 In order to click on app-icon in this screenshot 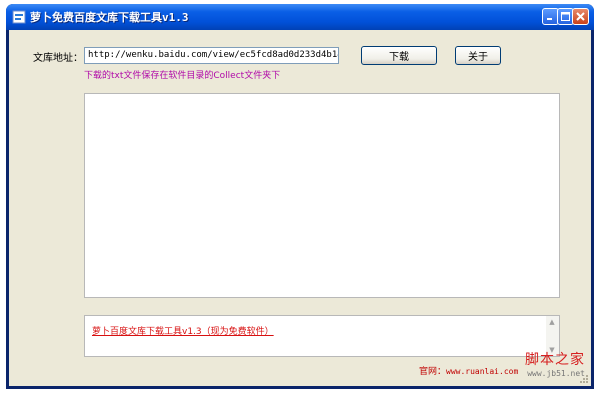, I will do `click(19, 17)`.